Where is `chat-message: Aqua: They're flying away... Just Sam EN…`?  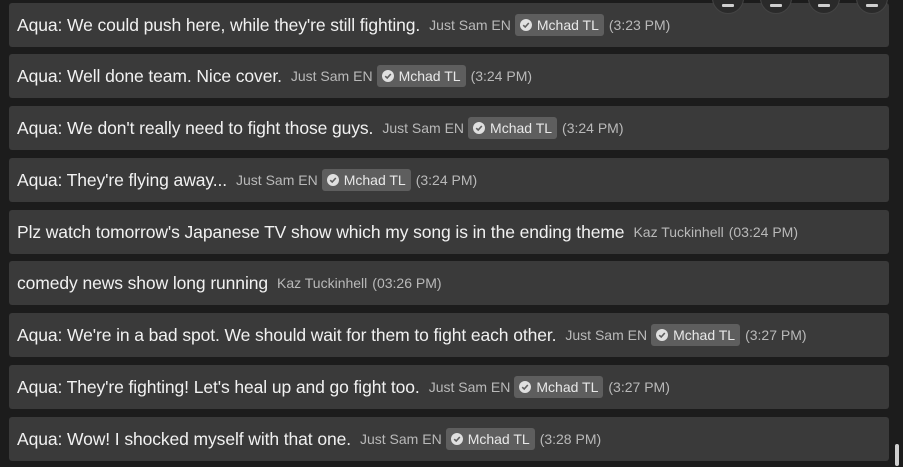 chat-message: Aqua: They're flying away... Just Sam EN… is located at coordinates (449, 180).